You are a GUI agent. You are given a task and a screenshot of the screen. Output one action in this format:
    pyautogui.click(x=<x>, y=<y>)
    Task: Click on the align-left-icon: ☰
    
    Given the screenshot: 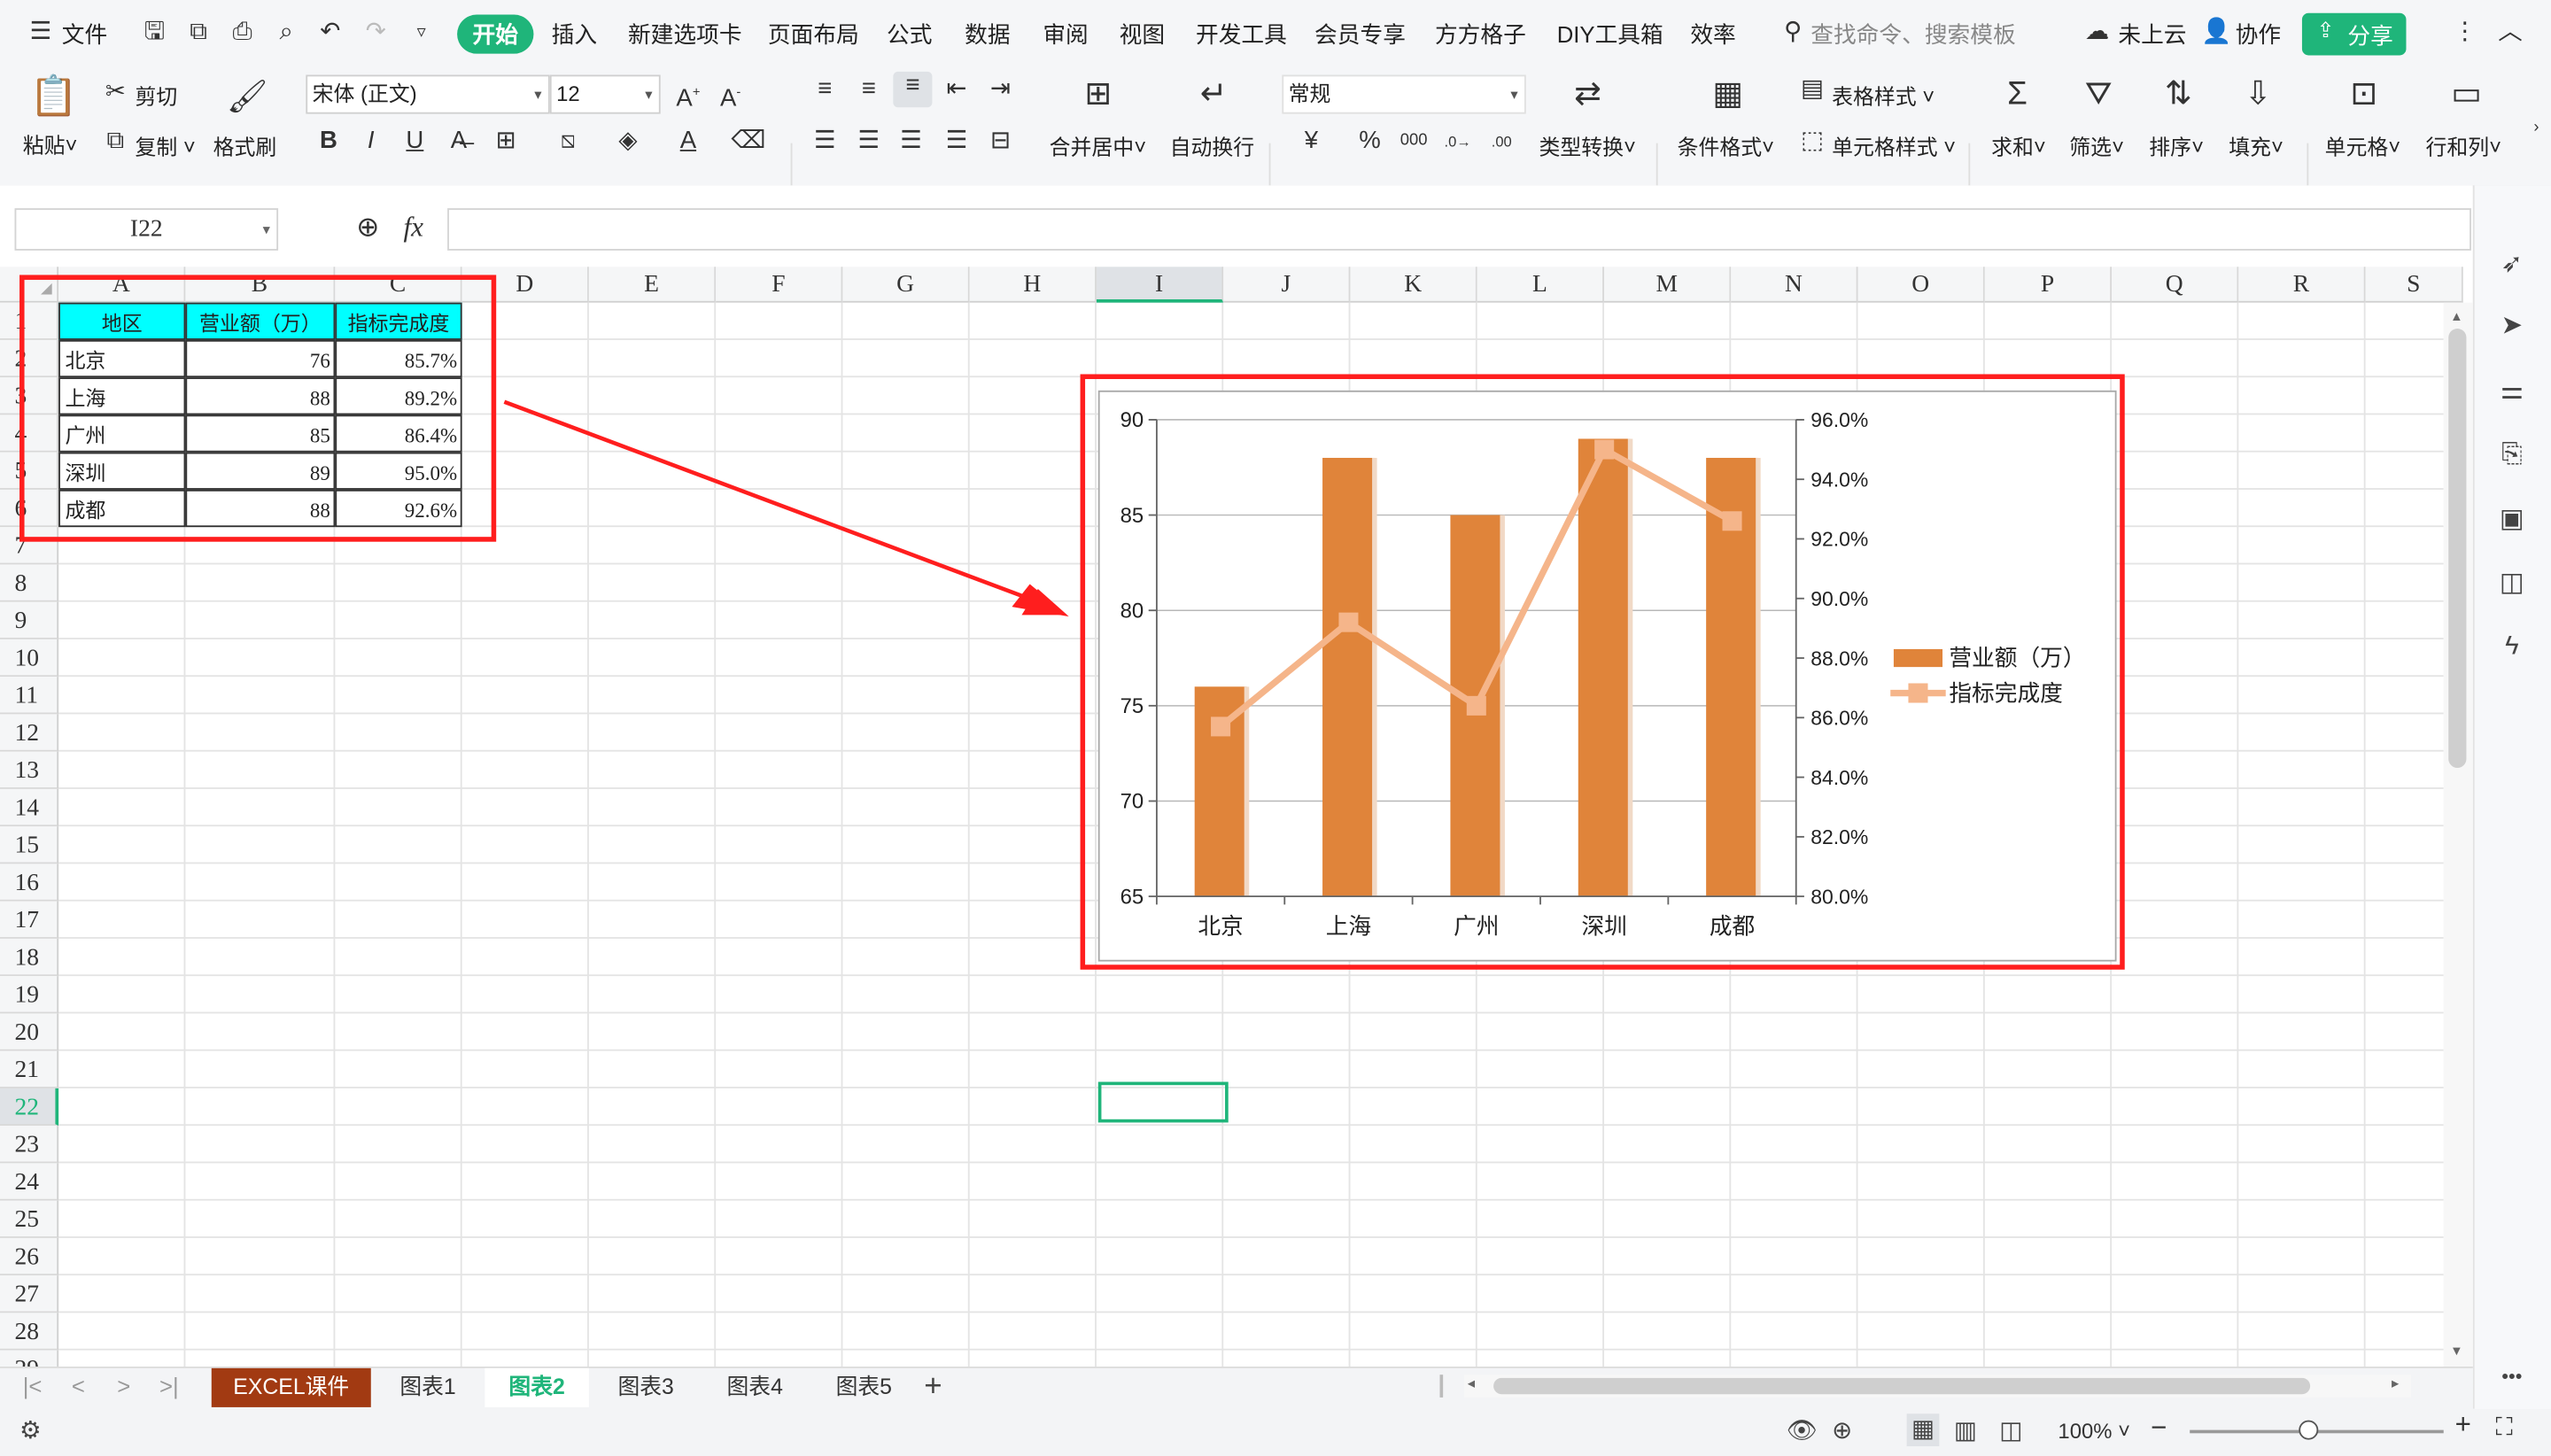 What is the action you would take?
    pyautogui.click(x=825, y=141)
    